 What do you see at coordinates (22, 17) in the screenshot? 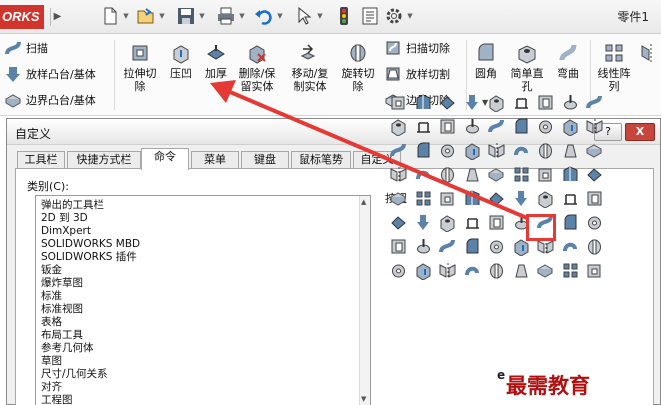
I see `brand-logo: ORKS` at bounding box center [22, 17].